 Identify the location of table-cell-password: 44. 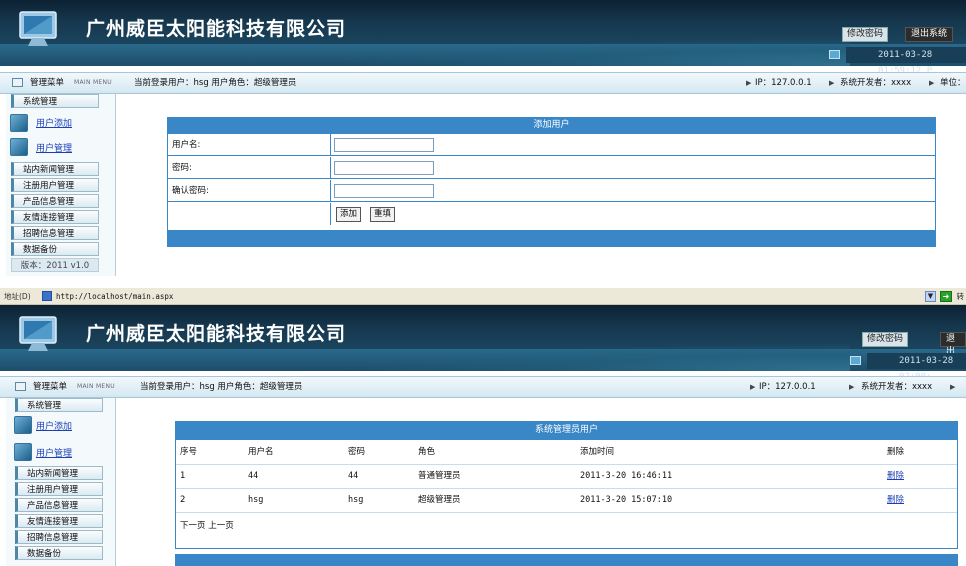
(353, 476).